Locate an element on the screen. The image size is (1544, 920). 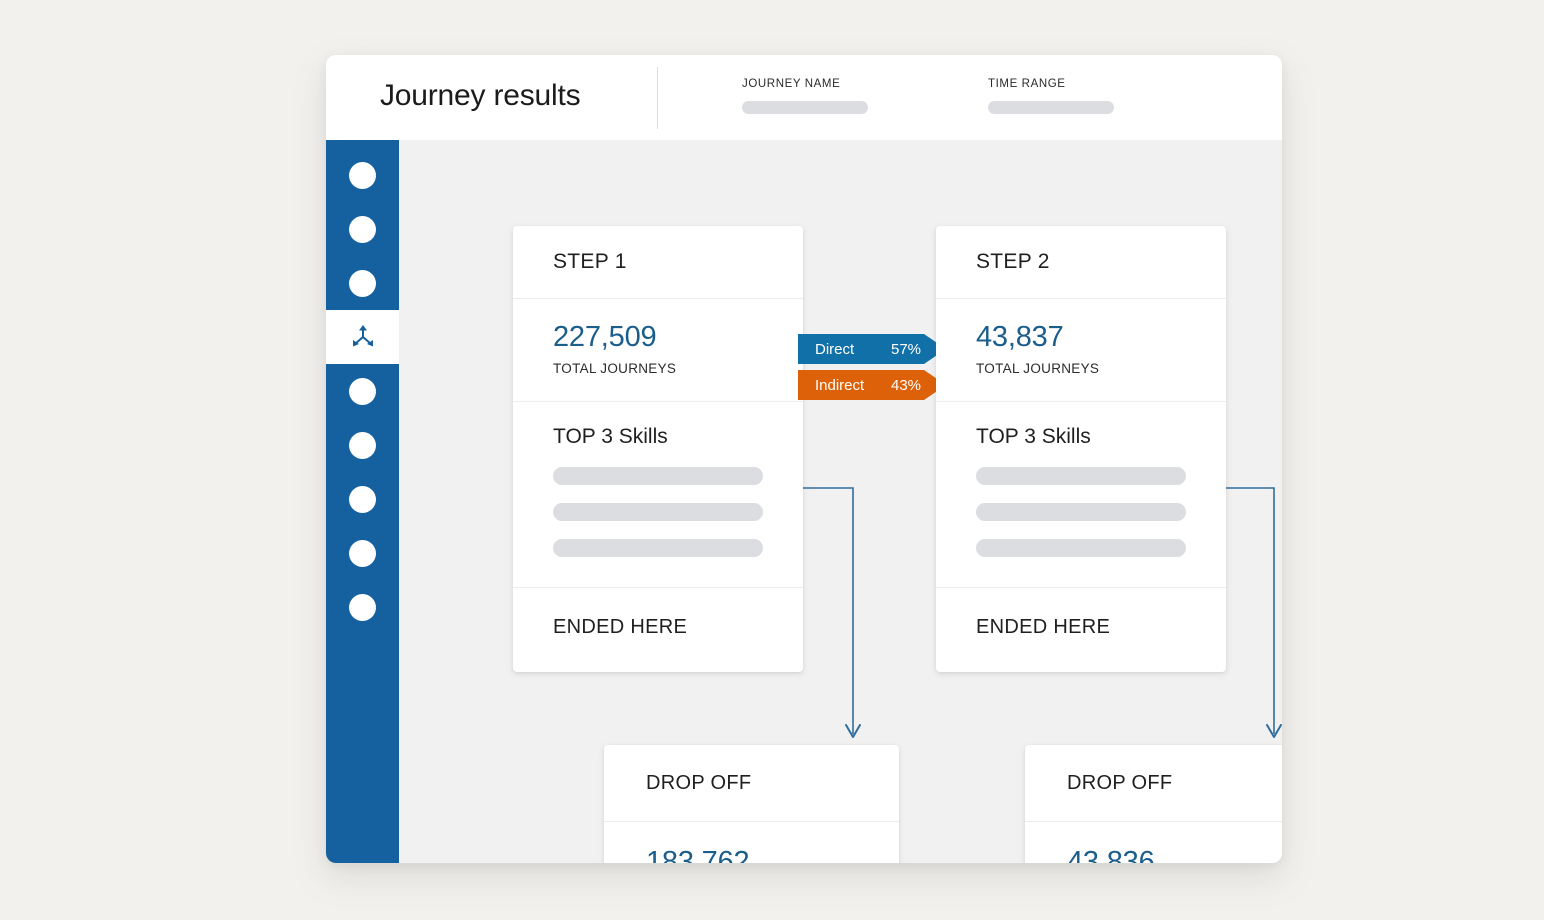
step-metric-section: 227,509 TOTAL JOURNEYS is located at coordinates (658, 349).